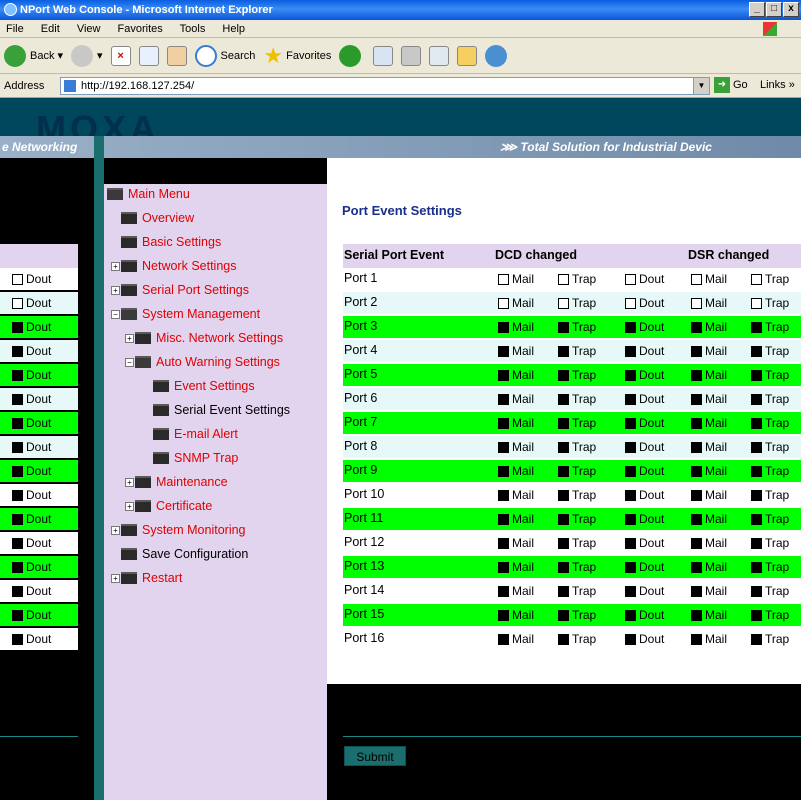 This screenshot has height=800, width=801. What do you see at coordinates (129, 362) in the screenshot?
I see `collapse-icon: −` at bounding box center [129, 362].